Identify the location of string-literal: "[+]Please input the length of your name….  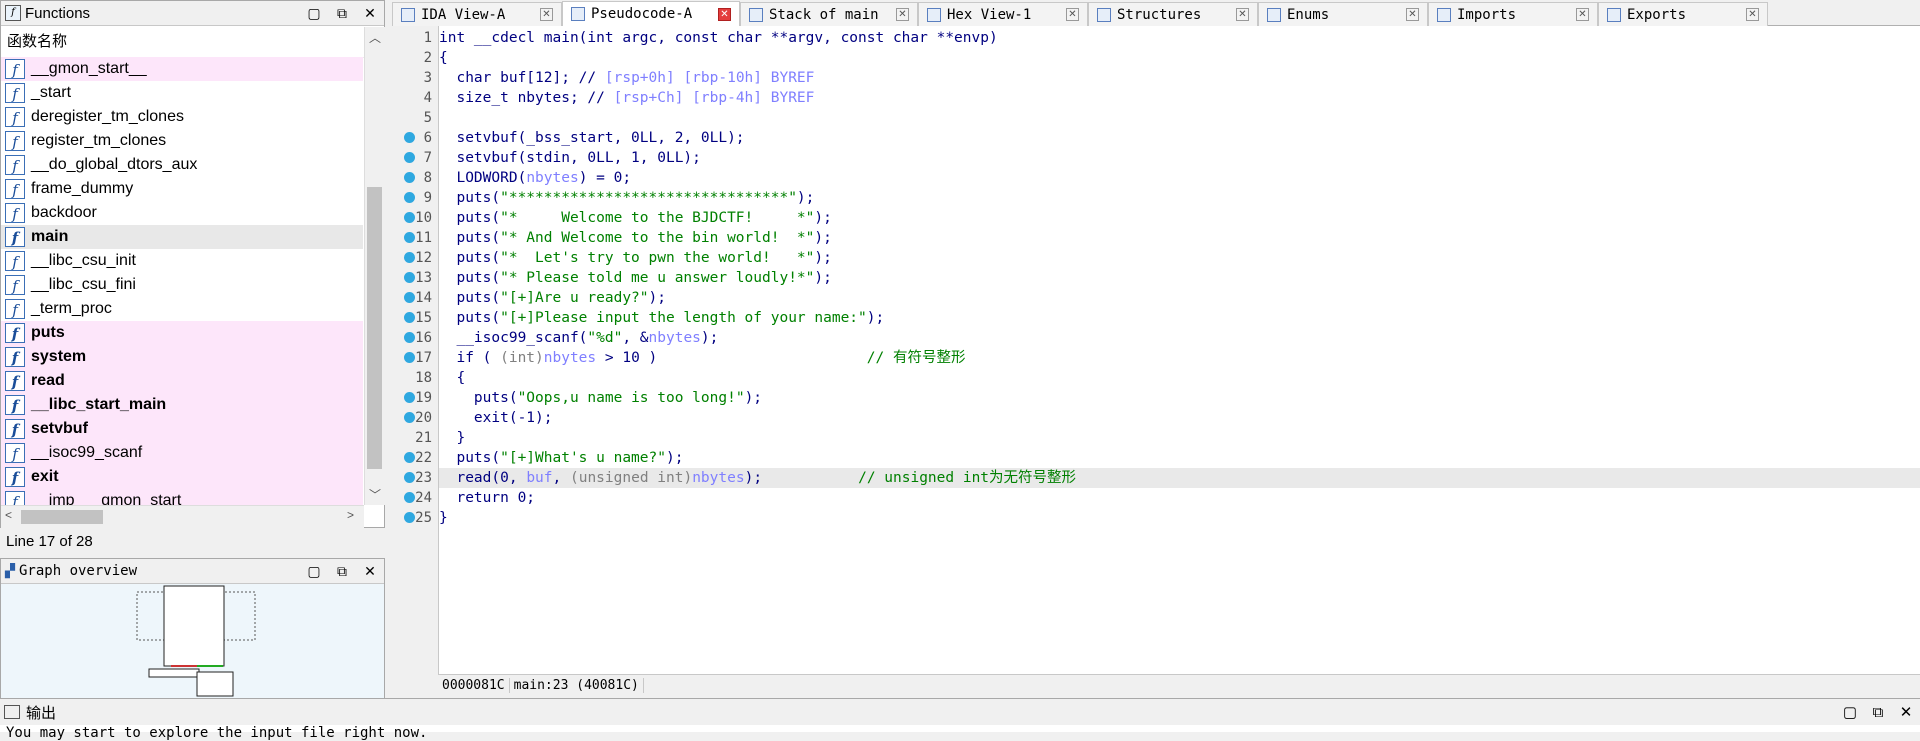
(683, 318).